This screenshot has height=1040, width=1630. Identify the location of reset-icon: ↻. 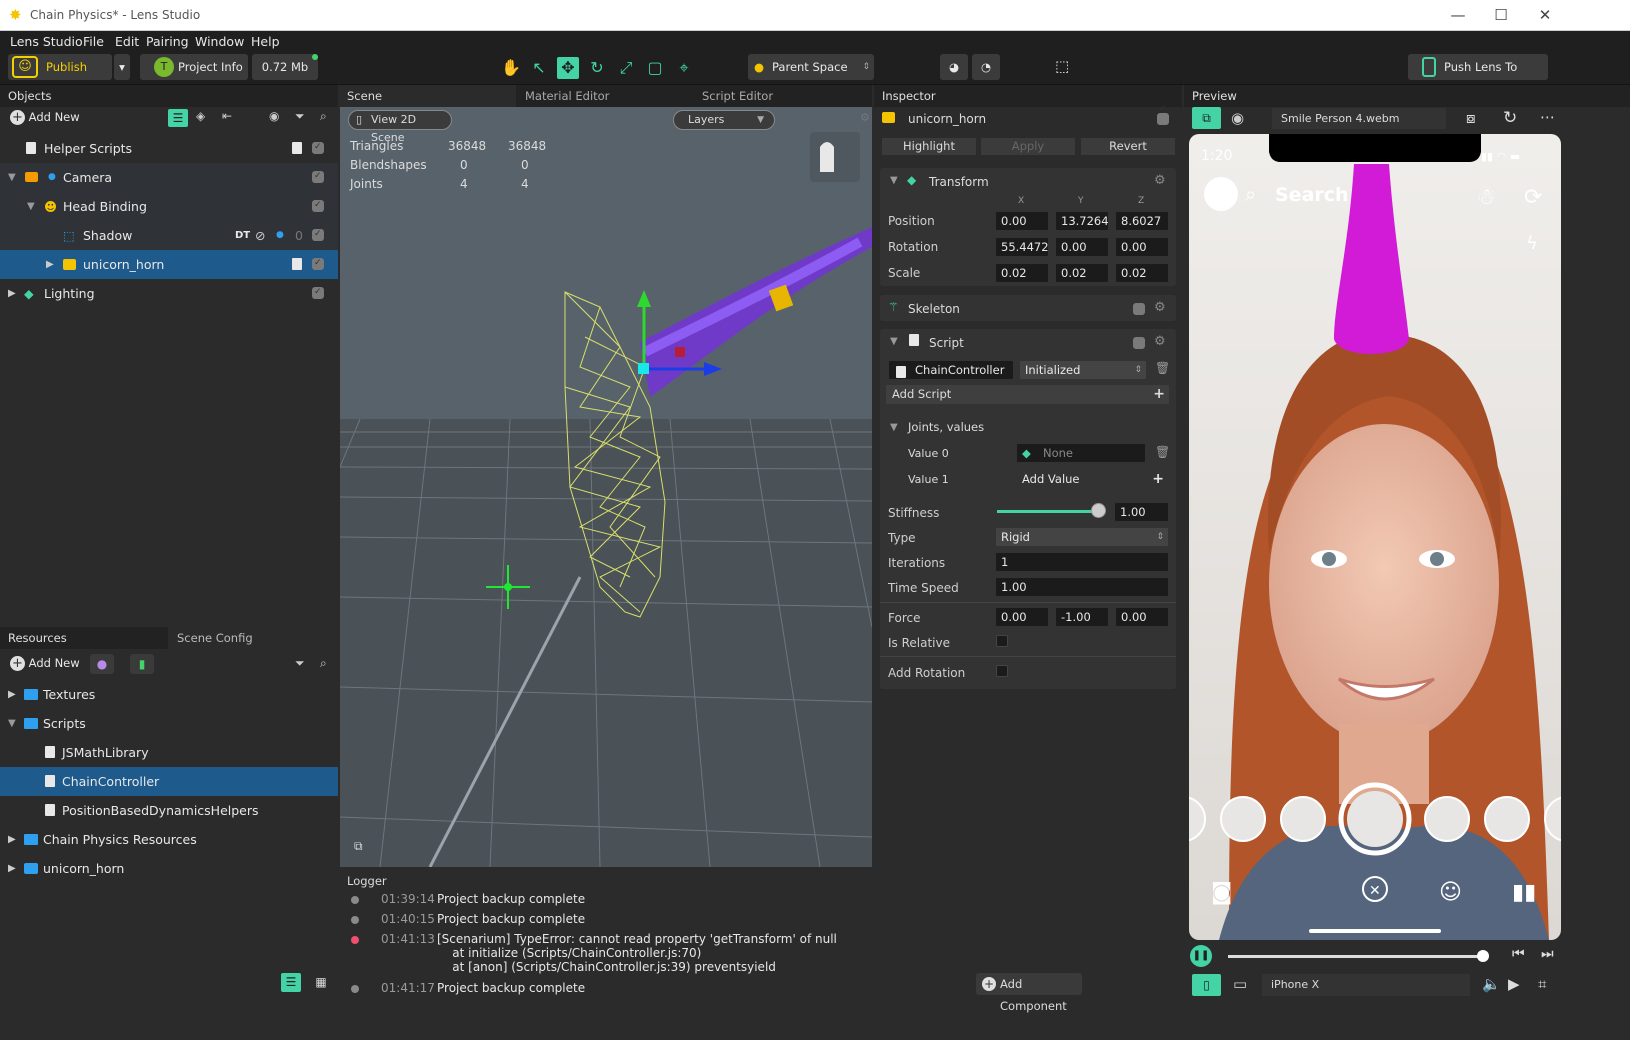
(1510, 118).